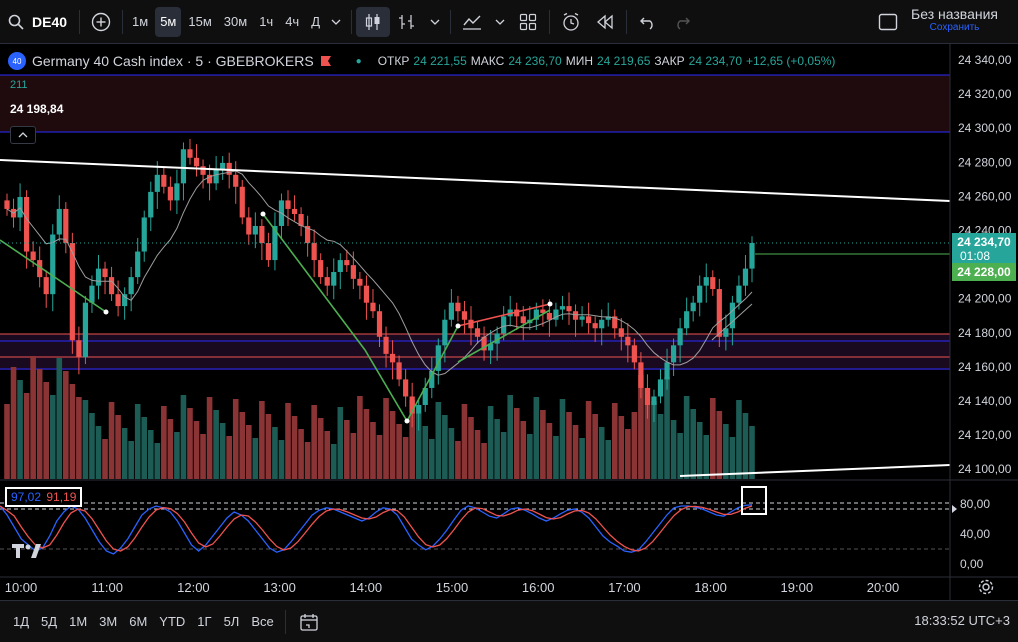  I want to click on range-button: 6М, so click(138, 622).